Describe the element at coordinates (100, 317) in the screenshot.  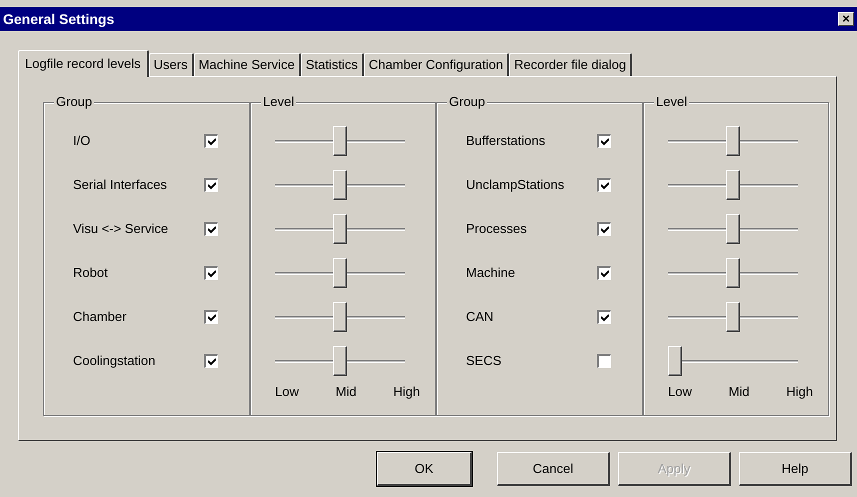
I see `group-label: Chamber` at that location.